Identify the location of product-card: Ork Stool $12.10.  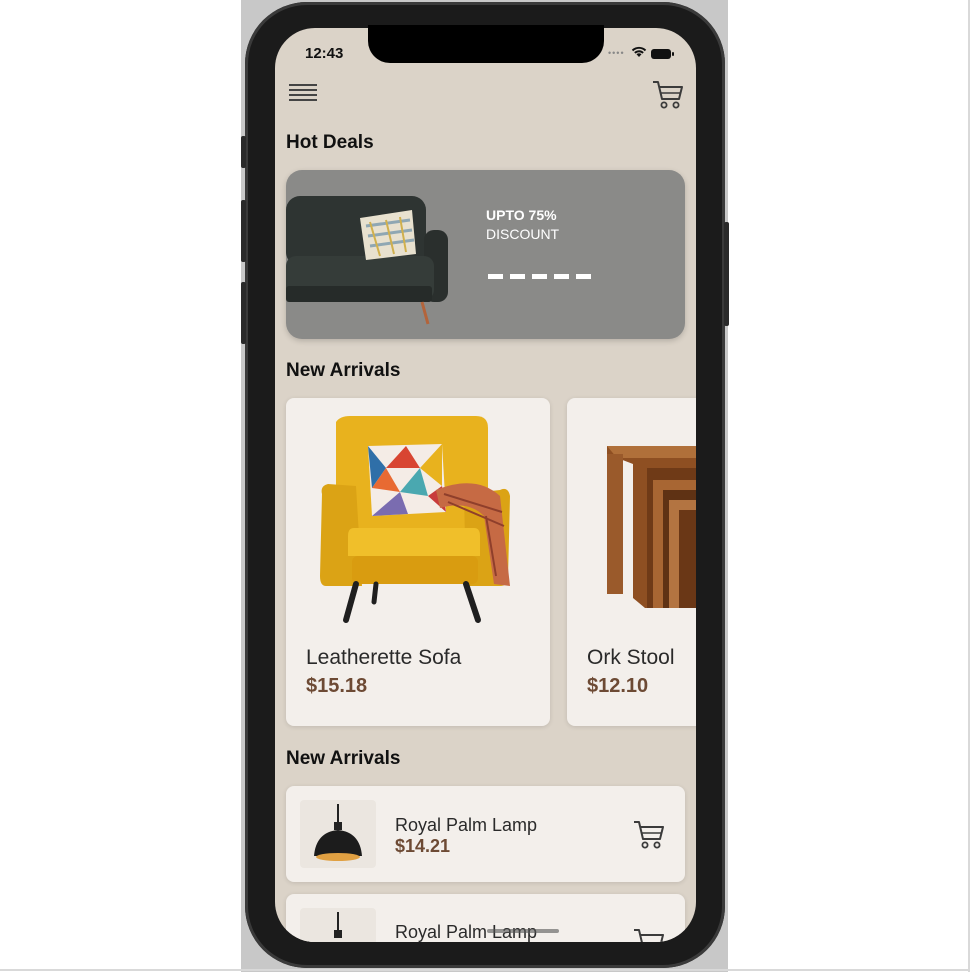
(631, 562).